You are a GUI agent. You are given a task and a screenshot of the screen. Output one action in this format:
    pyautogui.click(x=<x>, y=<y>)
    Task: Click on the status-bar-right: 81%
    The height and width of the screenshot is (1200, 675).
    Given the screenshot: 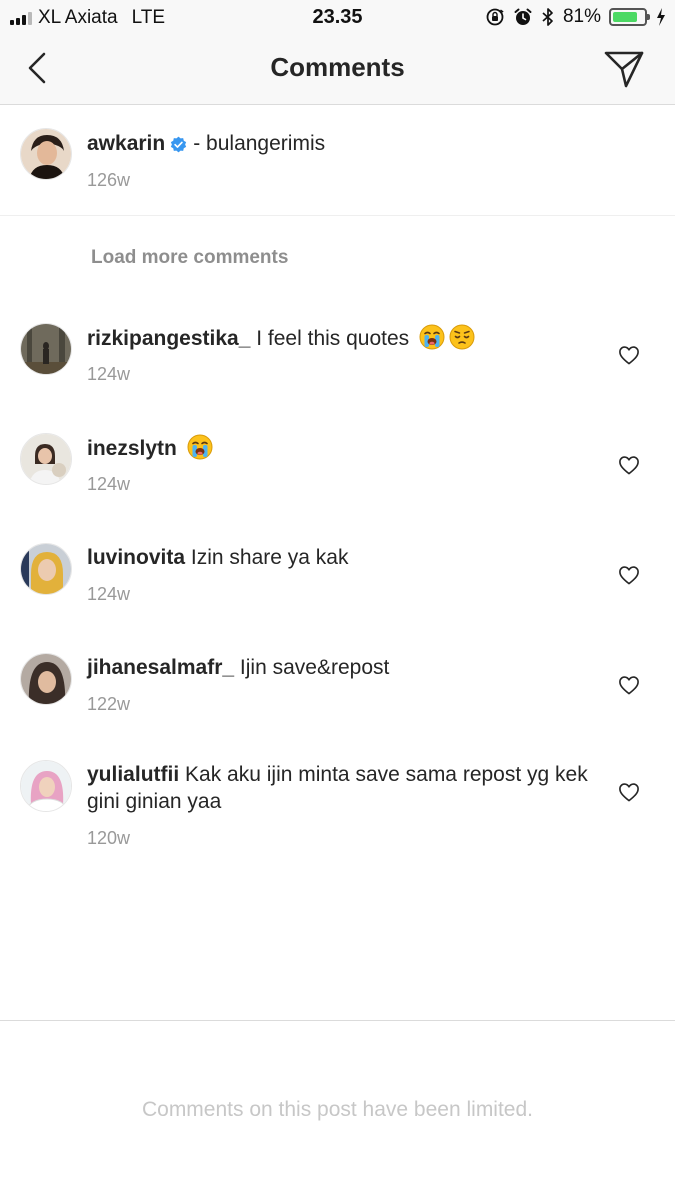 What is the action you would take?
    pyautogui.click(x=576, y=17)
    